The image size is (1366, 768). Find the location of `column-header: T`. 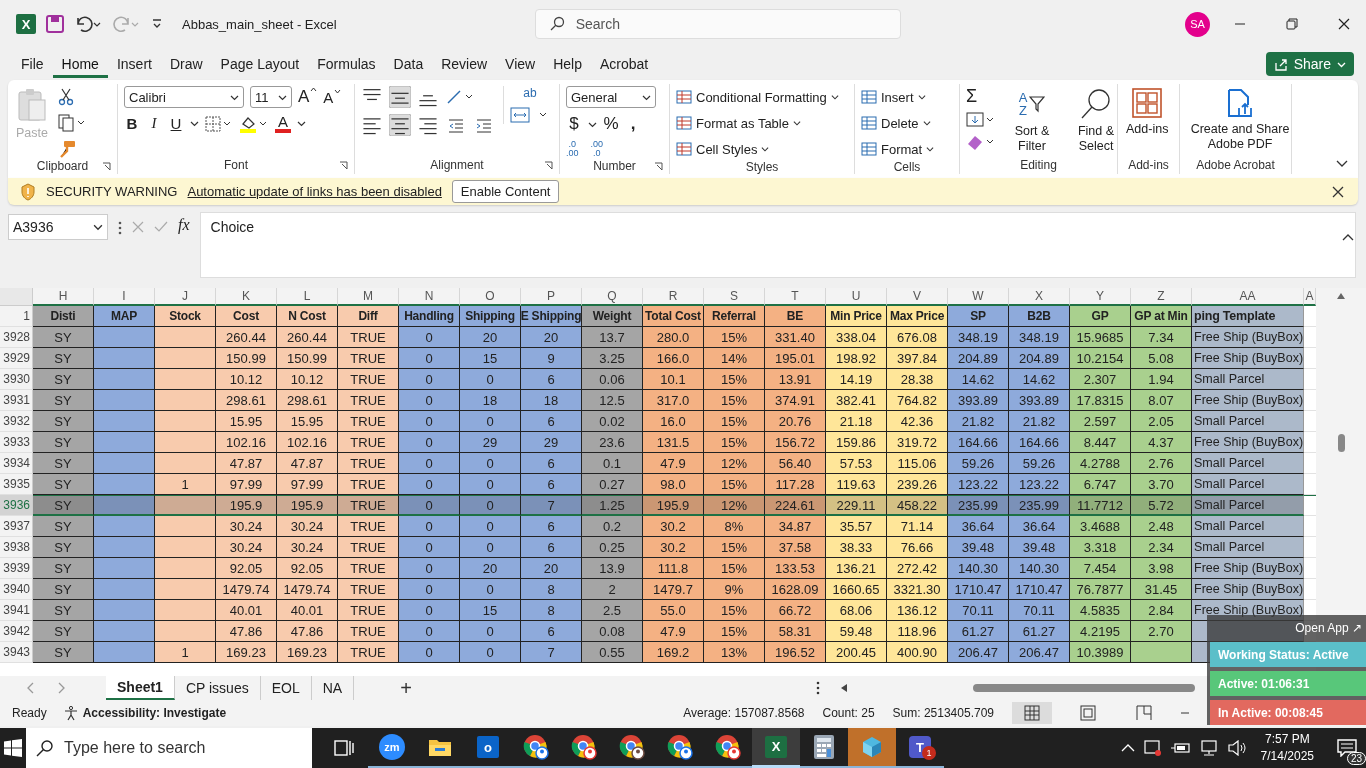

column-header: T is located at coordinates (795, 297).